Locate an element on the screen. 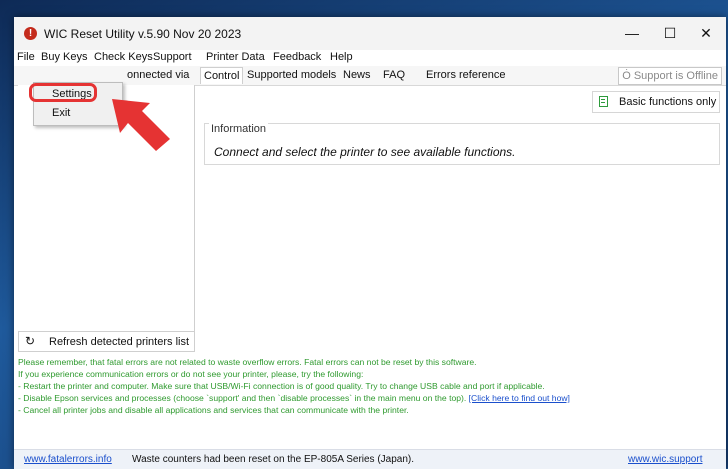 The height and width of the screenshot is (469, 728). tab-control: Control is located at coordinates (222, 75).